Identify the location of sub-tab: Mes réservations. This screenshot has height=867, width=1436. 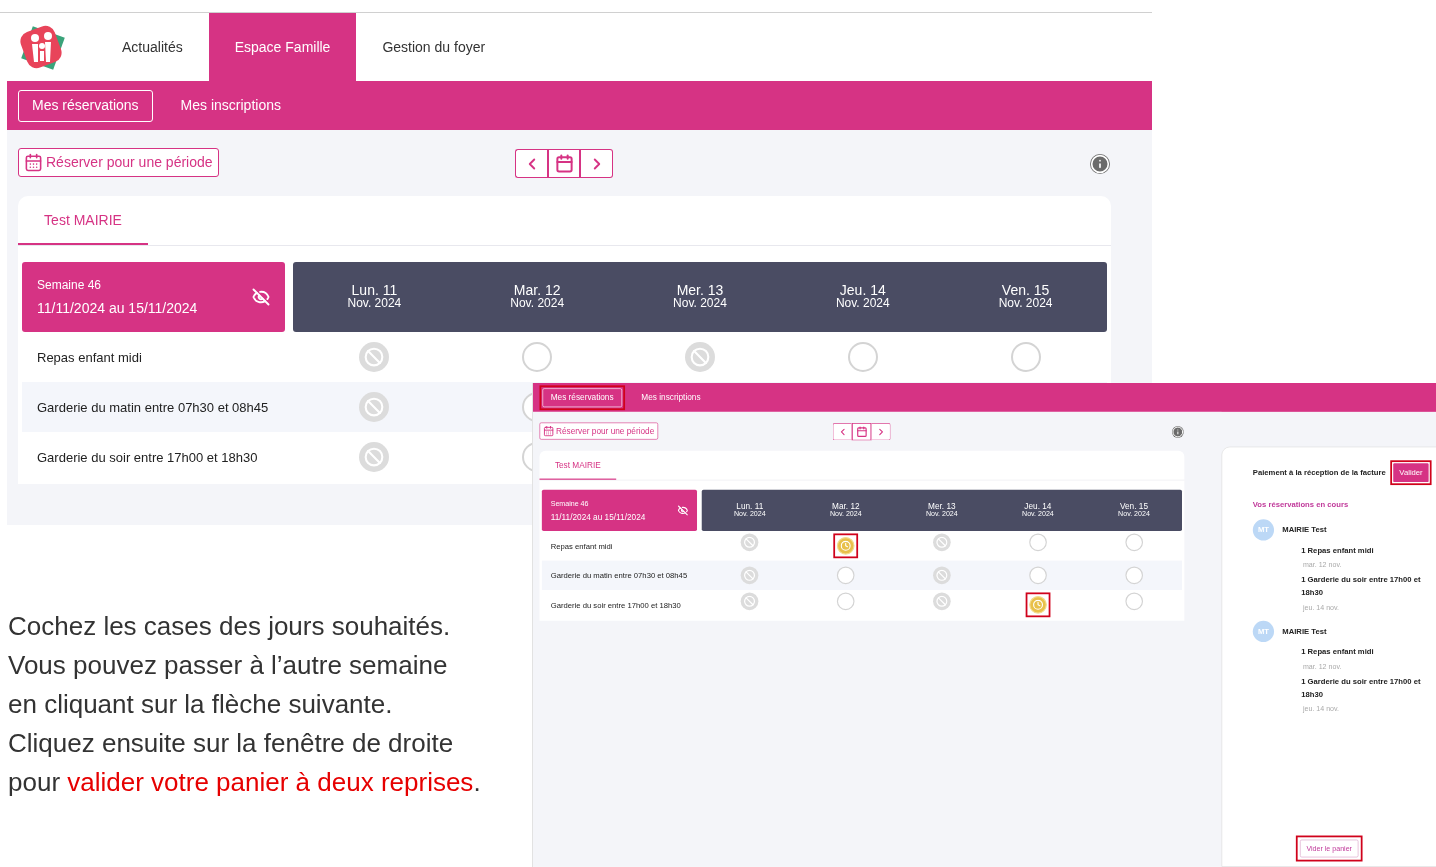
(85, 105).